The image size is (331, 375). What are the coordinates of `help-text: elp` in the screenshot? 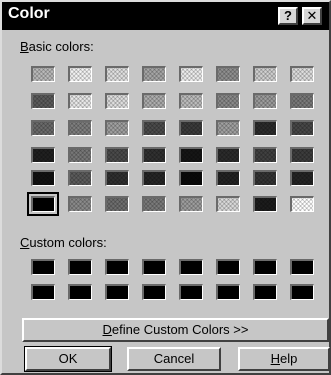 It's located at (289, 358).